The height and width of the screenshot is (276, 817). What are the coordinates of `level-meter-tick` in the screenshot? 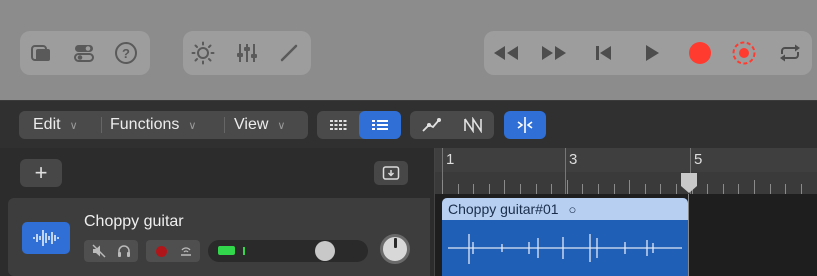 It's located at (244, 251).